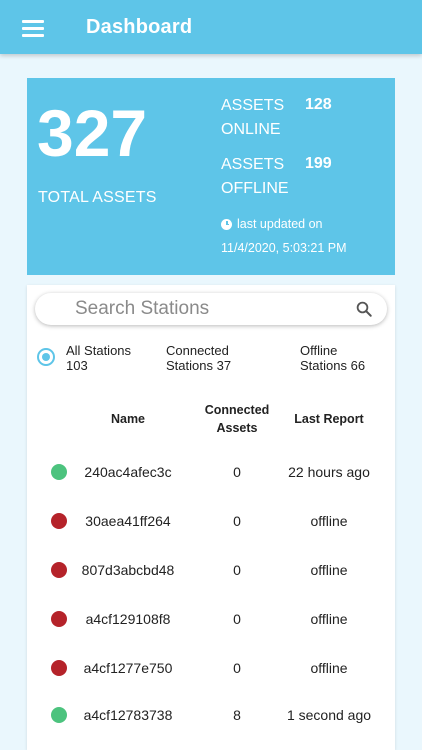 The width and height of the screenshot is (422, 750). Describe the element at coordinates (284, 248) in the screenshot. I see `last-updated-date: 11/4/2020, 5:03:21 PM` at that location.